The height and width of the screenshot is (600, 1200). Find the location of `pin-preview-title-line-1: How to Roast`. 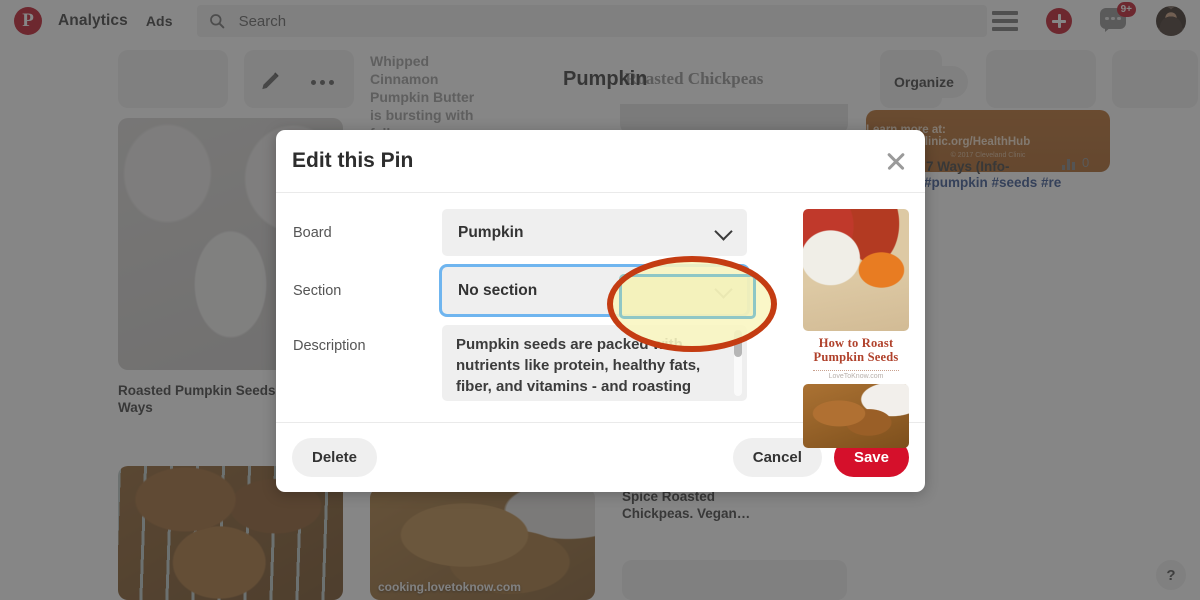

pin-preview-title-line-1: How to Roast is located at coordinates (856, 343).